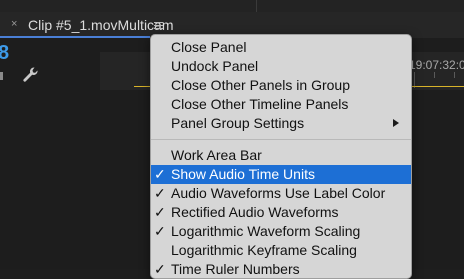  Describe the element at coordinates (215, 66) in the screenshot. I see `menu-item-label: Undock Panel` at that location.